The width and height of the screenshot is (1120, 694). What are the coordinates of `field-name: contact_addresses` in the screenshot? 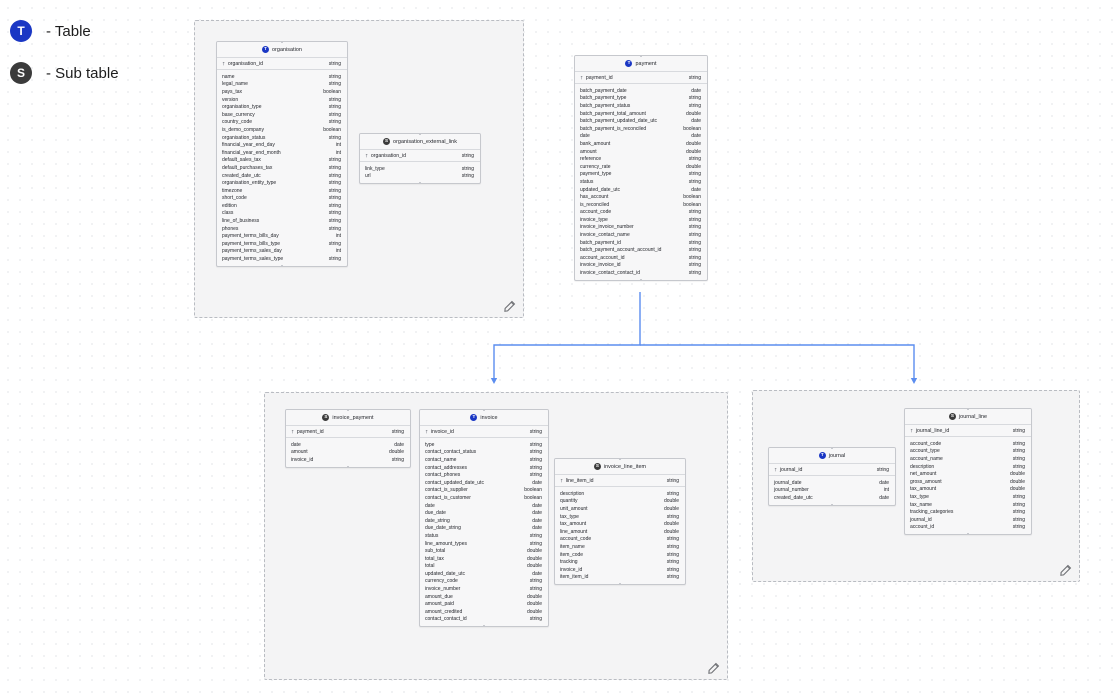 It's located at (446, 467).